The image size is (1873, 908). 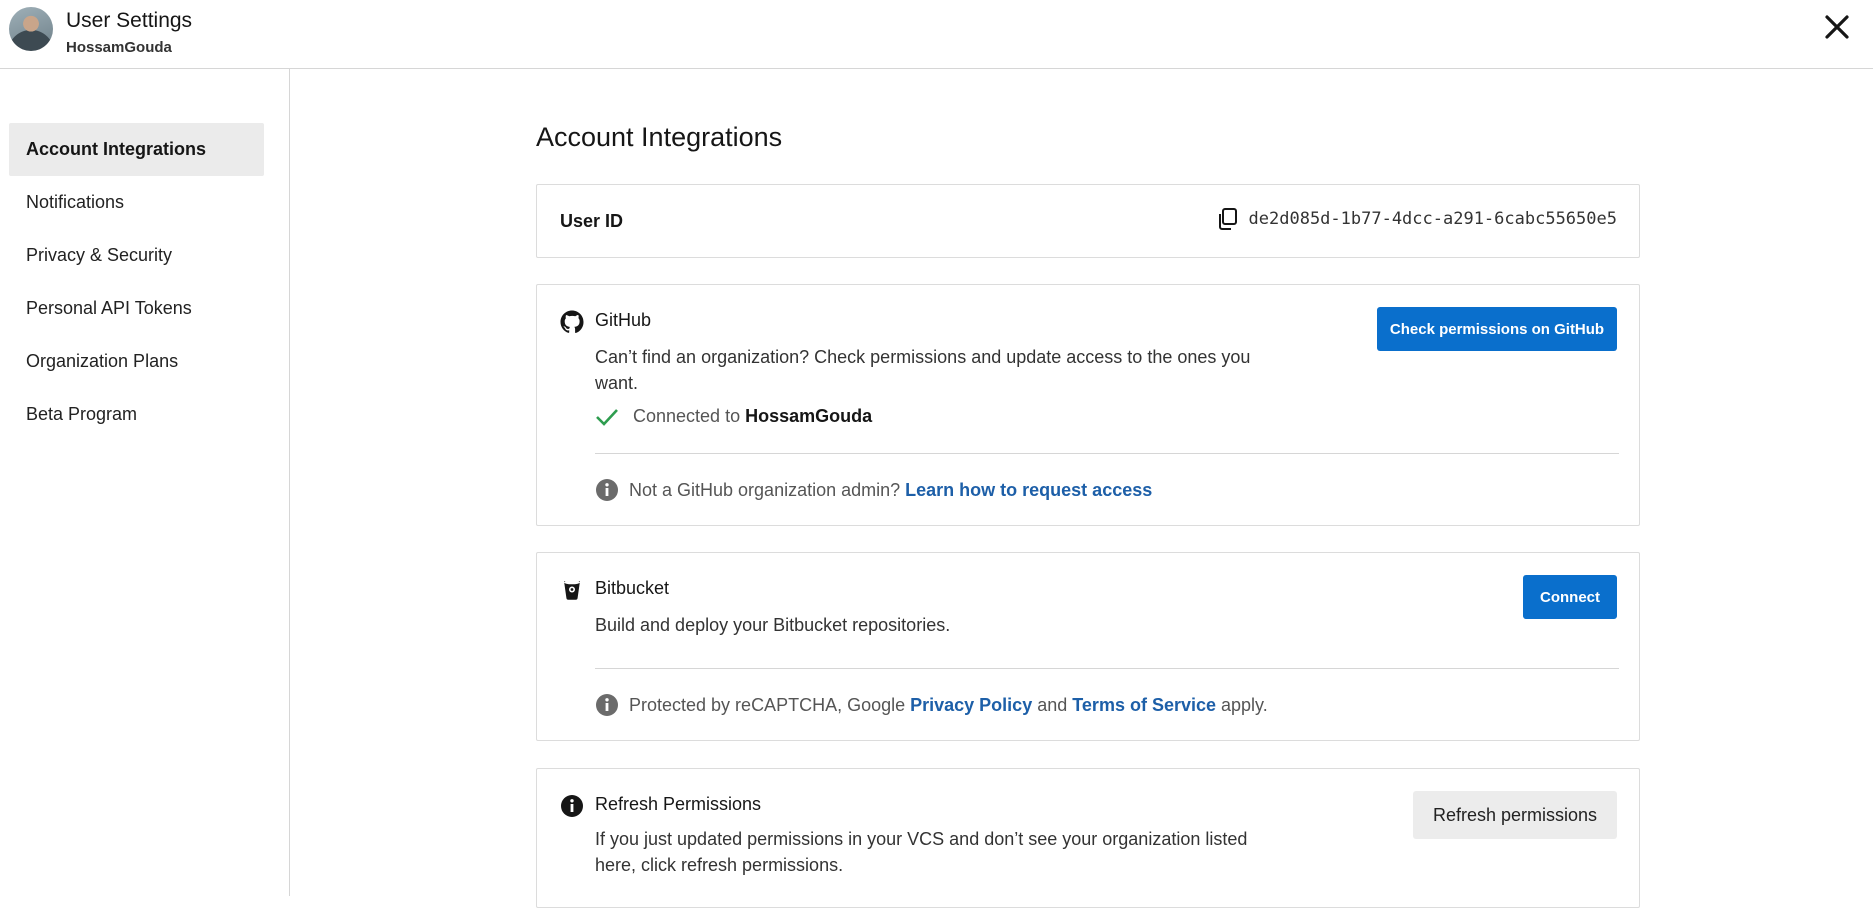 I want to click on request-access-link: Learn how to request access, so click(x=1028, y=490).